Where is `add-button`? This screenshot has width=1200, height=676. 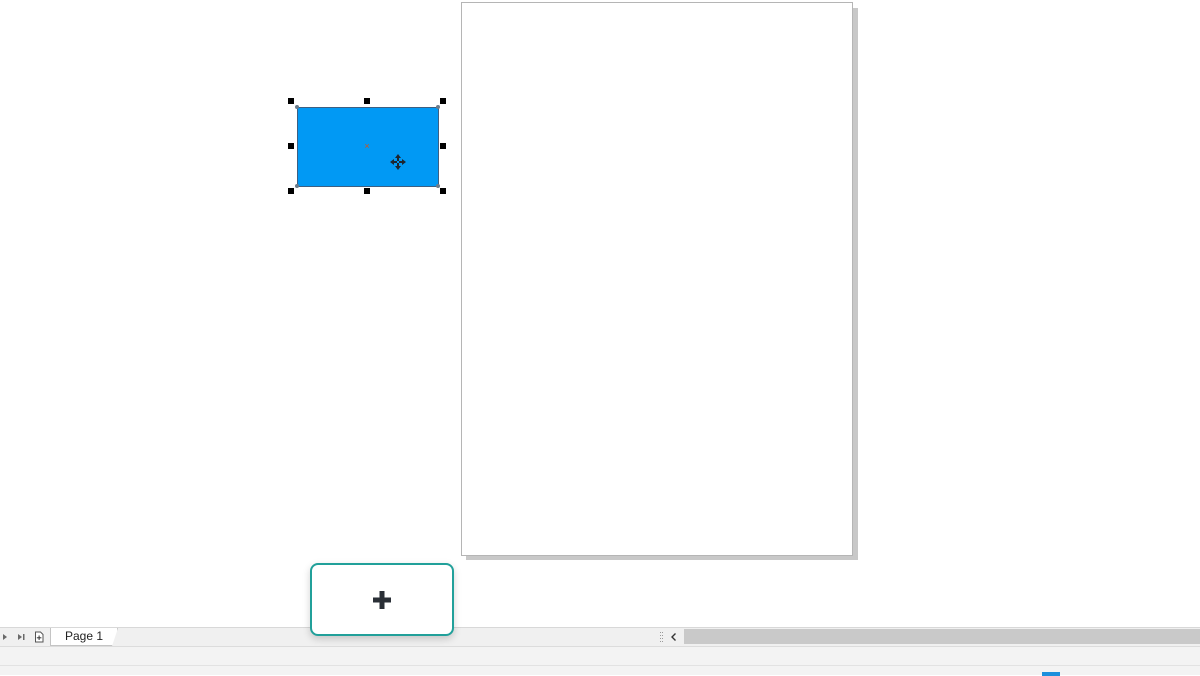 add-button is located at coordinates (382, 599).